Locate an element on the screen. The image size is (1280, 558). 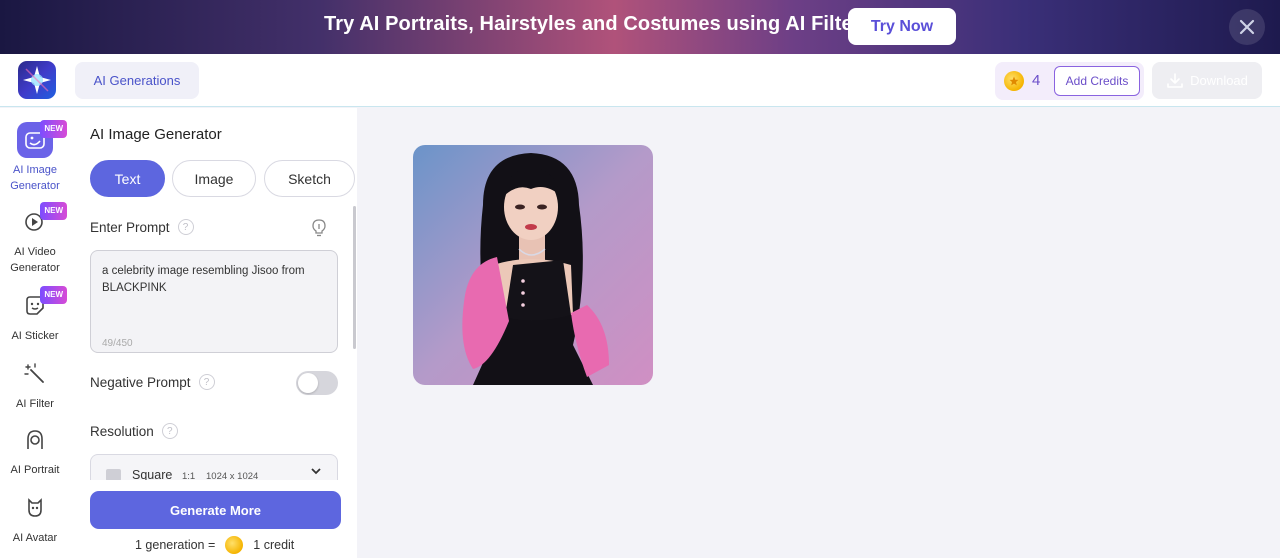
close-icon is located at coordinates (1247, 27).